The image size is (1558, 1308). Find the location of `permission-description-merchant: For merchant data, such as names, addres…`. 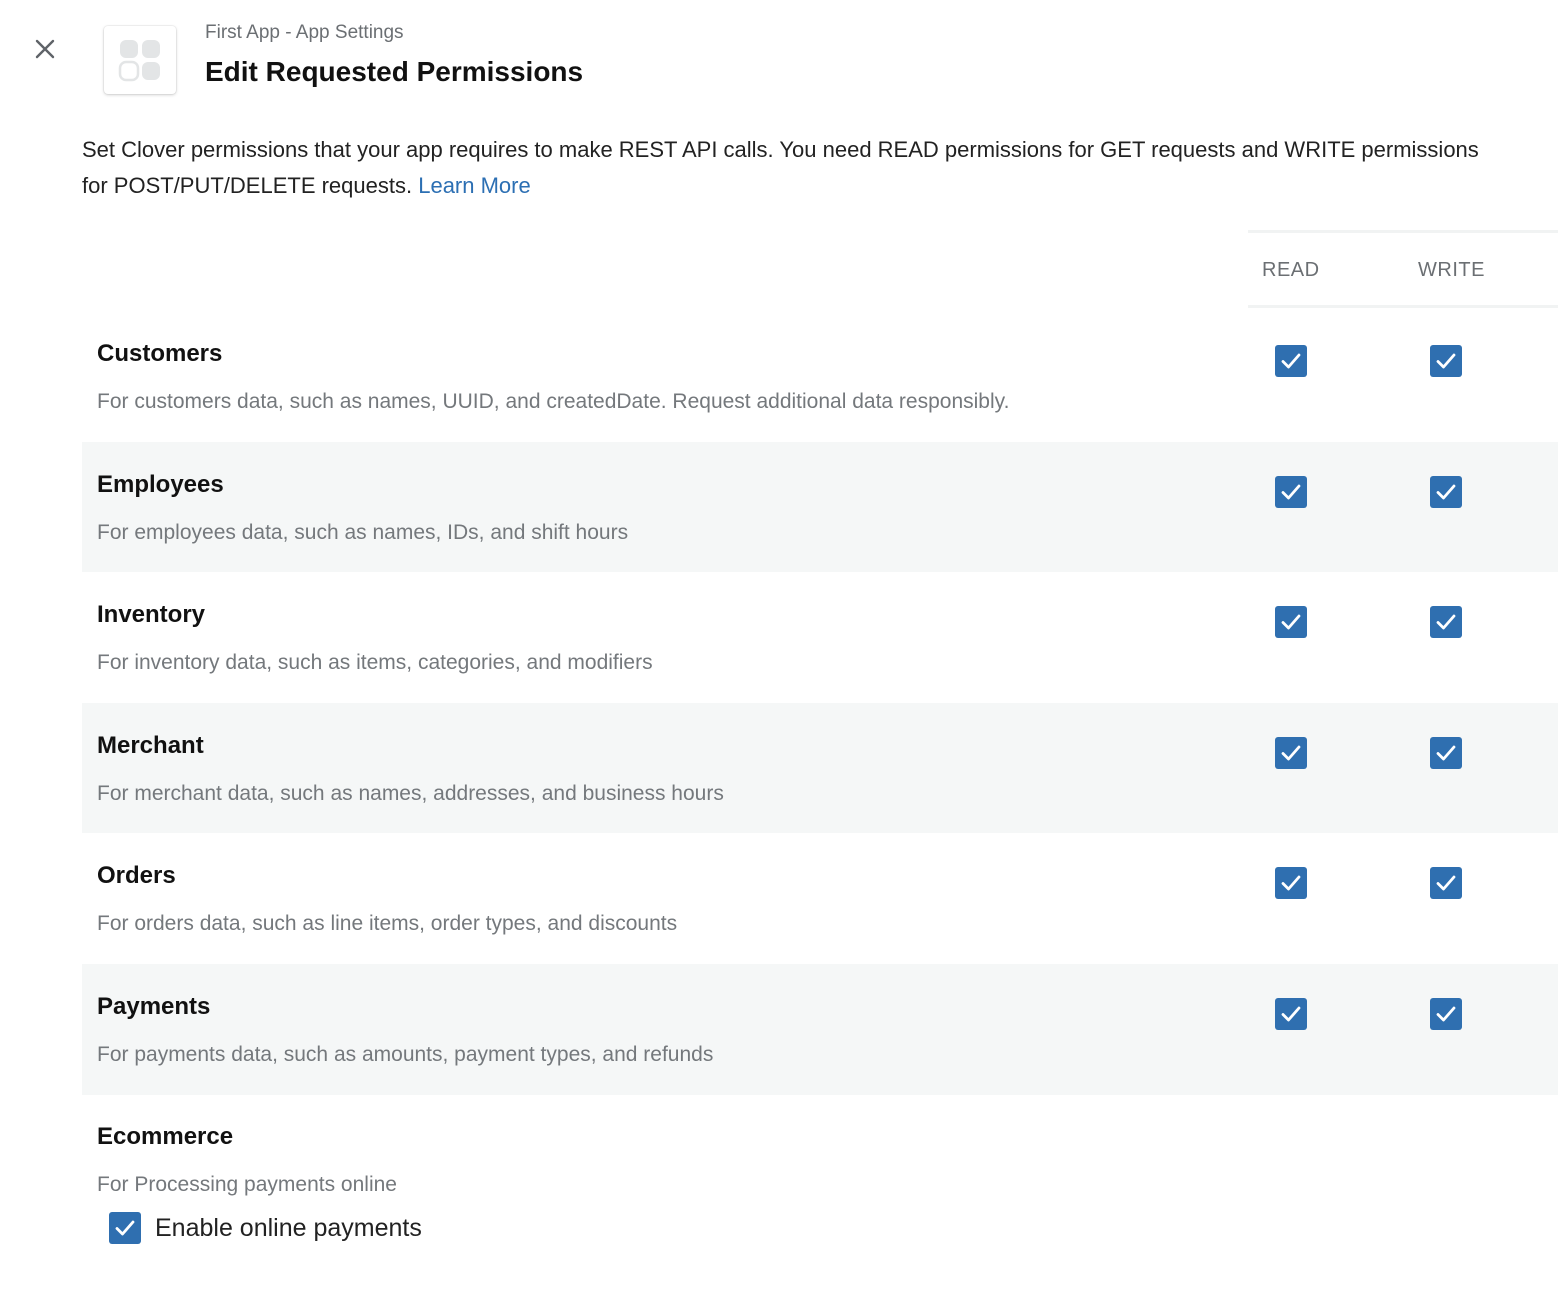

permission-description-merchant: For merchant data, such as names, addres… is located at coordinates (410, 793).